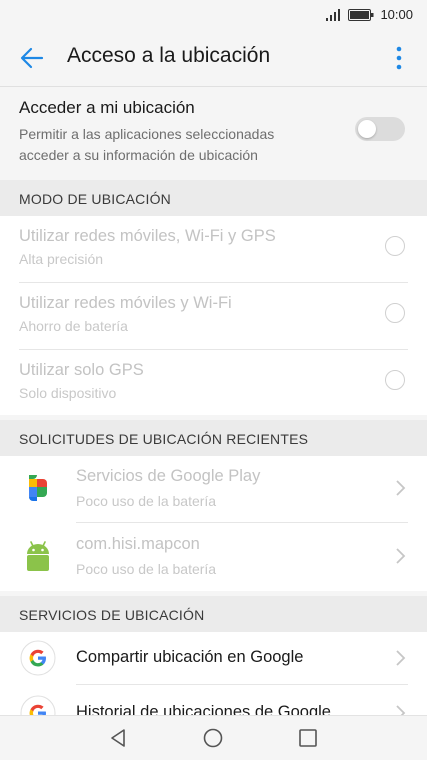  What do you see at coordinates (95, 199) in the screenshot?
I see `section-title: MODO DE UBICACIÓN` at bounding box center [95, 199].